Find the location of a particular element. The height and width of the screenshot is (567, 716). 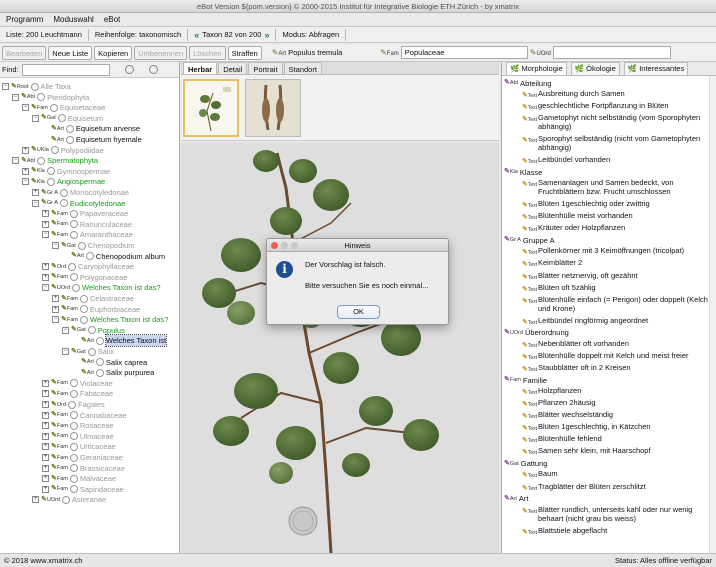

tree-node: ✎Art Chenopodium album is located at coordinates (113, 256).